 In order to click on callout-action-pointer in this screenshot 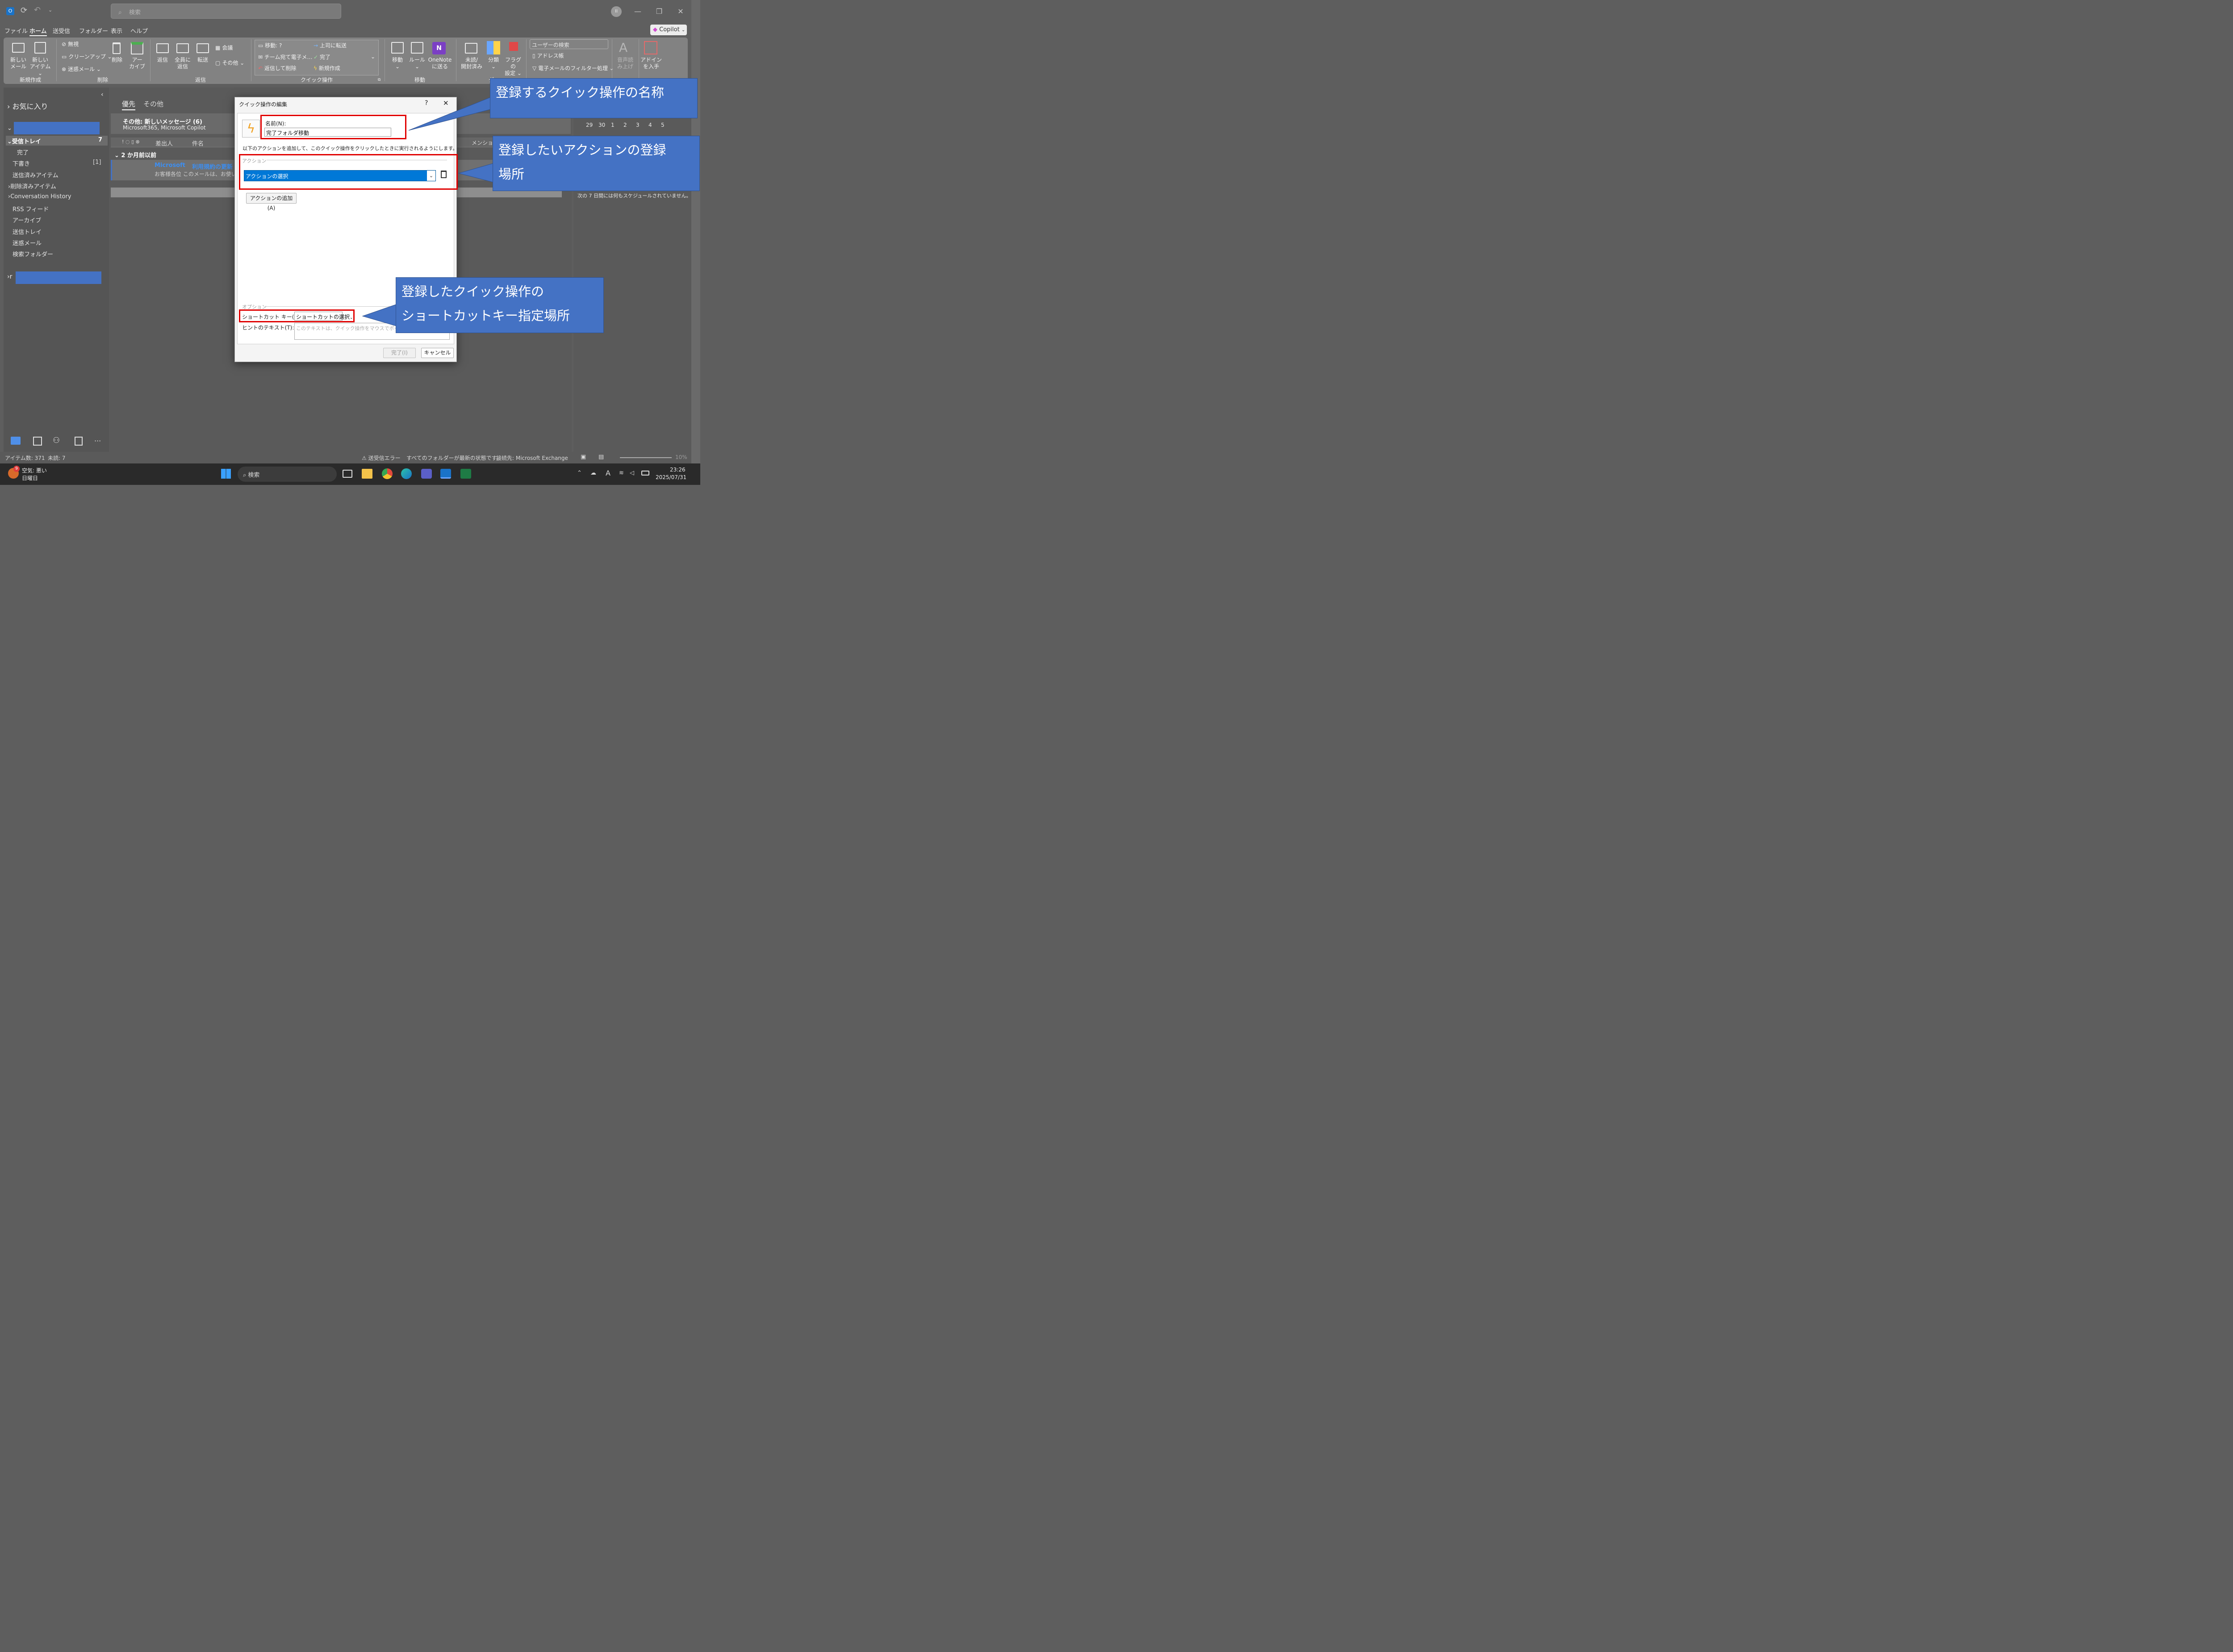, I will do `click(475, 173)`.